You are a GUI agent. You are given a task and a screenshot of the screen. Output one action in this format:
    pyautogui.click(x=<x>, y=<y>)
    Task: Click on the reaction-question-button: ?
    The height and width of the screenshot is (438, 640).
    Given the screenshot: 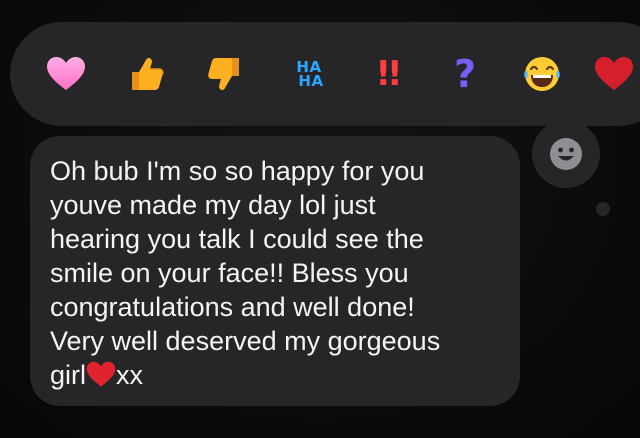 What is the action you would take?
    pyautogui.click(x=465, y=74)
    